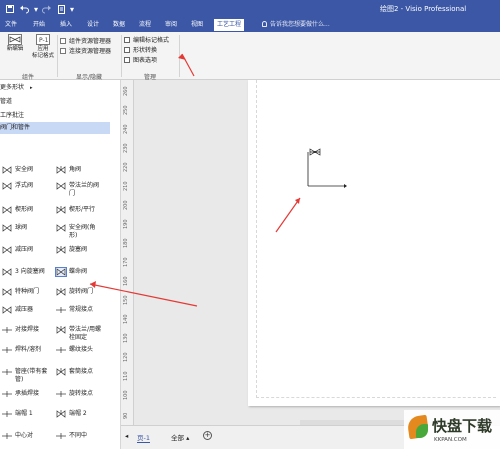  Describe the element at coordinates (422, 431) in the screenshot. I see `watermark-leaf-green` at that location.